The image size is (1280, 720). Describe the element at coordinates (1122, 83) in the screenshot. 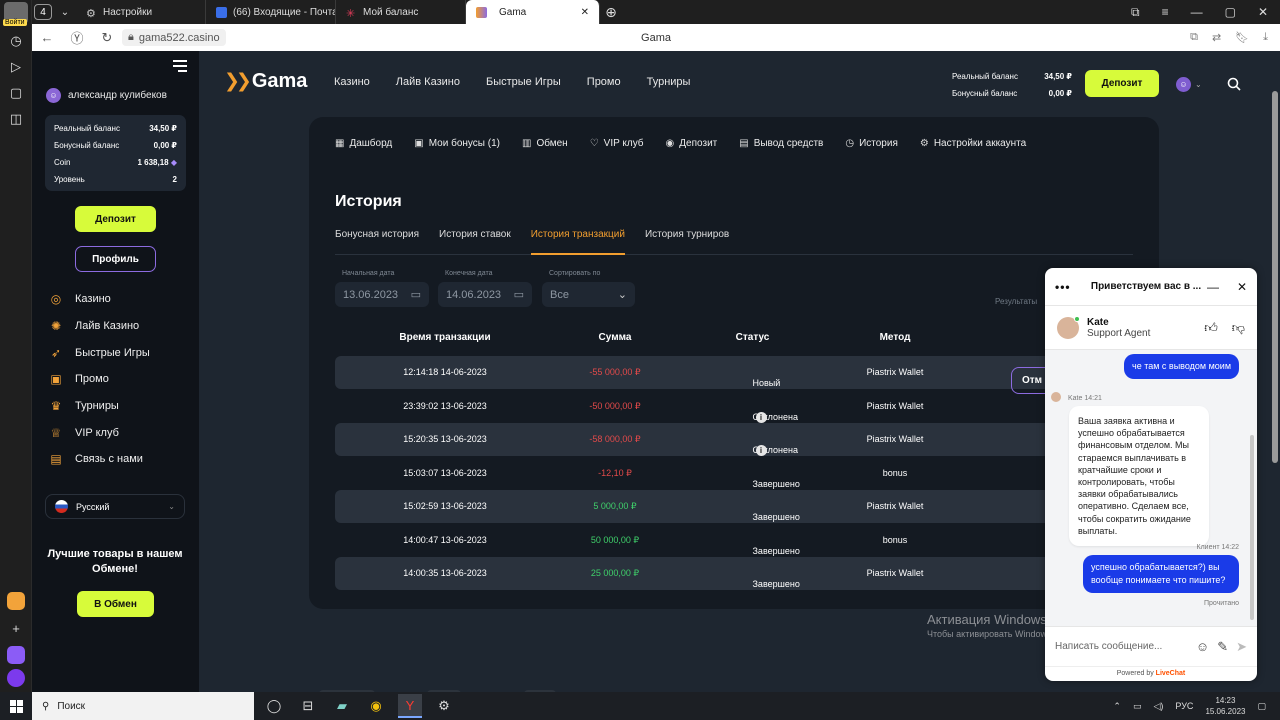

I see `header-deposit-button: Депозит` at that location.